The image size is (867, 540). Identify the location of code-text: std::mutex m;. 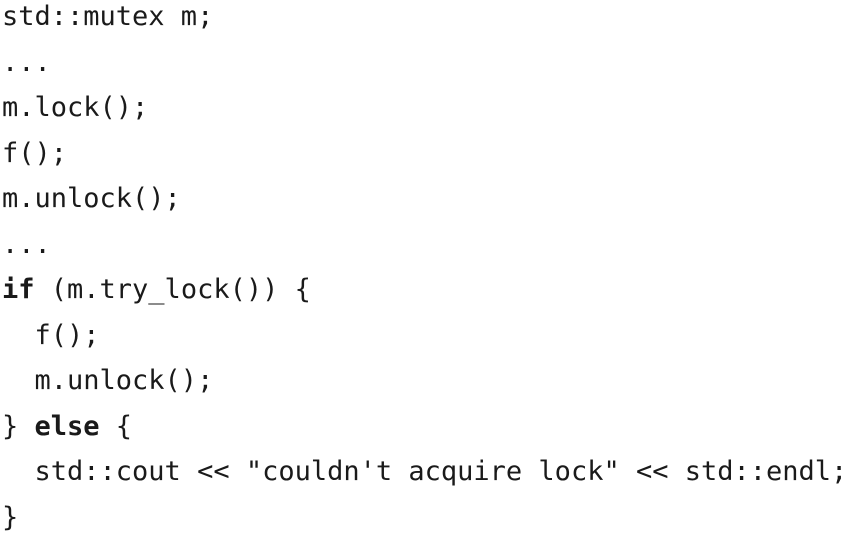
(107, 16).